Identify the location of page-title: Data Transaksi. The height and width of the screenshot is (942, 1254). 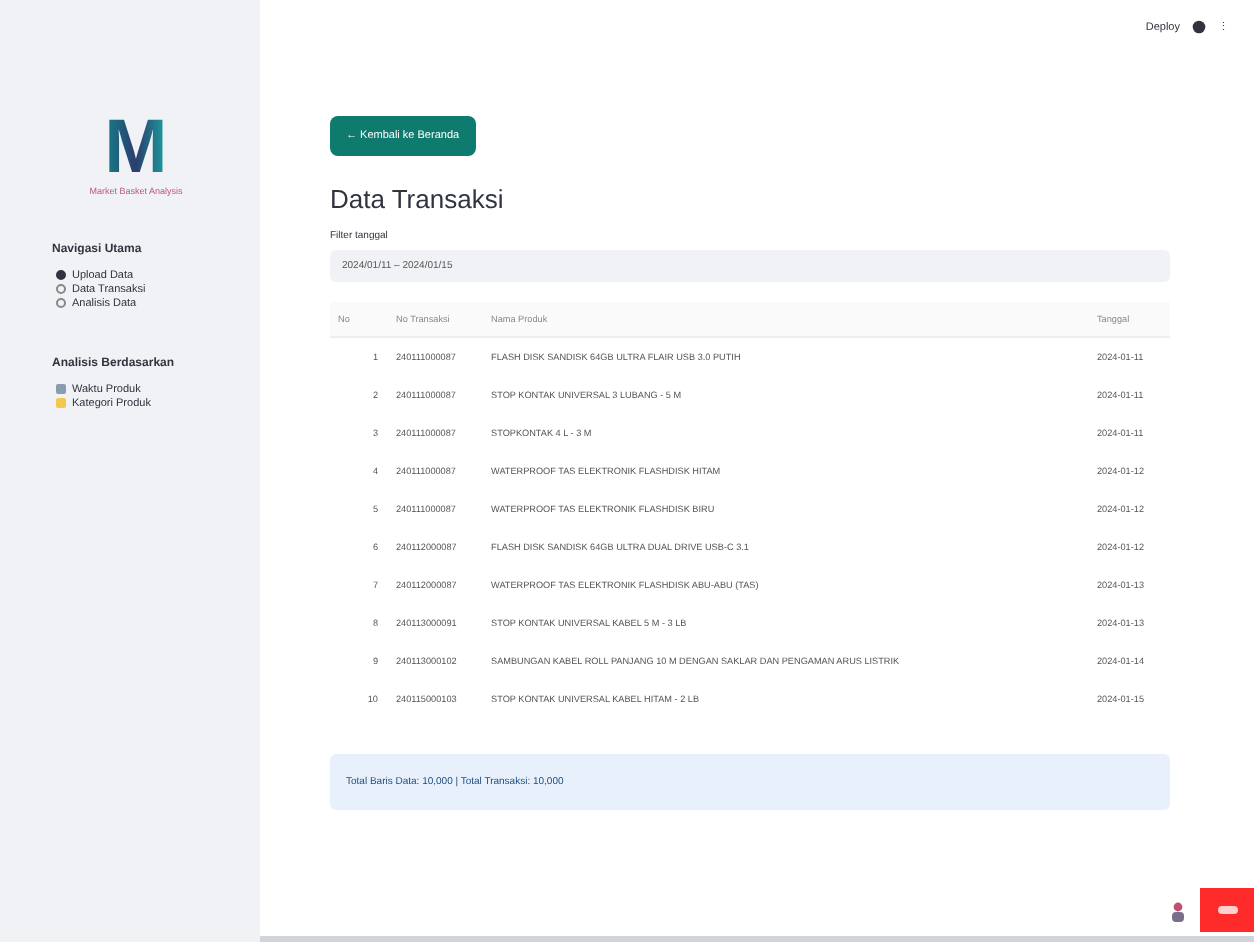
(418, 199).